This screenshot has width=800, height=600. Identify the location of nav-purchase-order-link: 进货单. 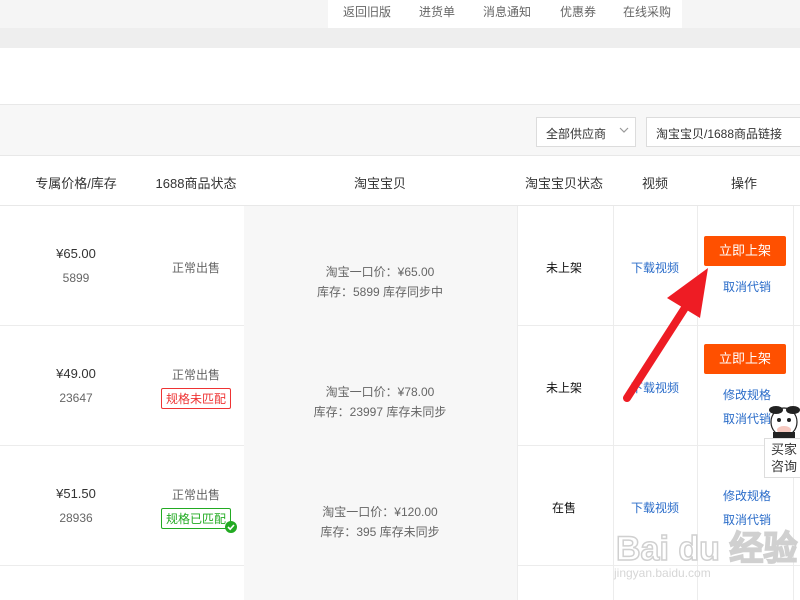
(437, 11).